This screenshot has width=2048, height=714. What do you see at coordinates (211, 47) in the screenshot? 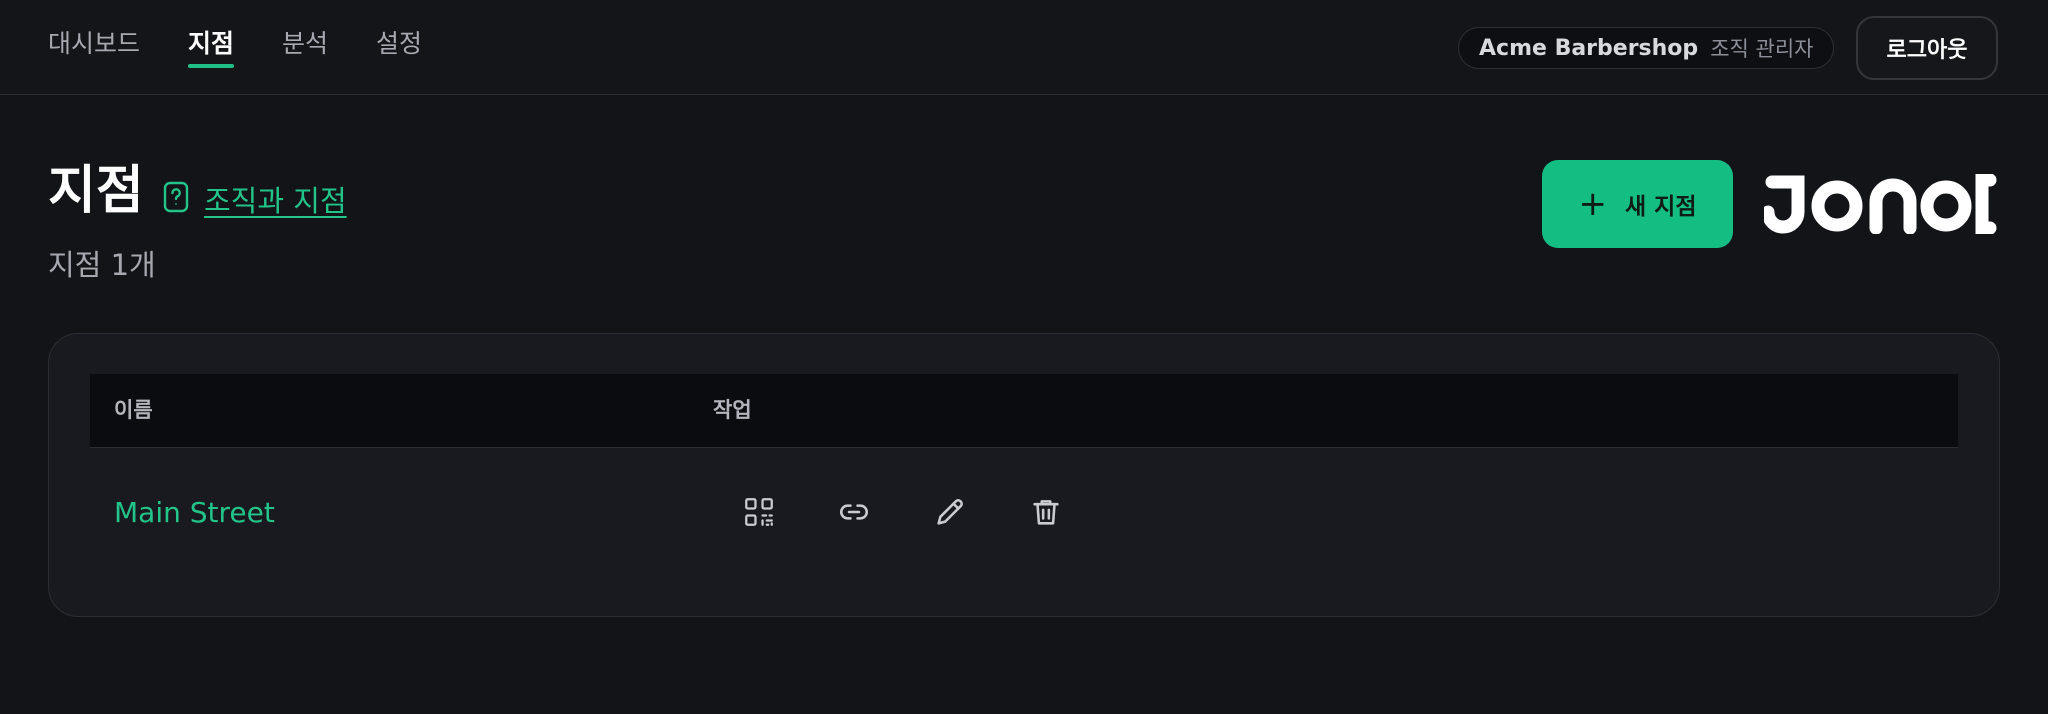
I see `nav-item-locations: 지점` at bounding box center [211, 47].